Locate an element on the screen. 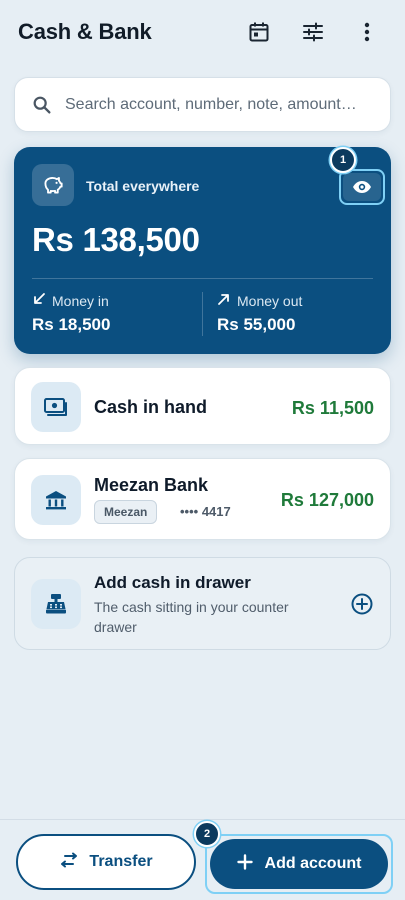  money-out-stat: Money out Rs 55,000 is located at coordinates (259, 313).